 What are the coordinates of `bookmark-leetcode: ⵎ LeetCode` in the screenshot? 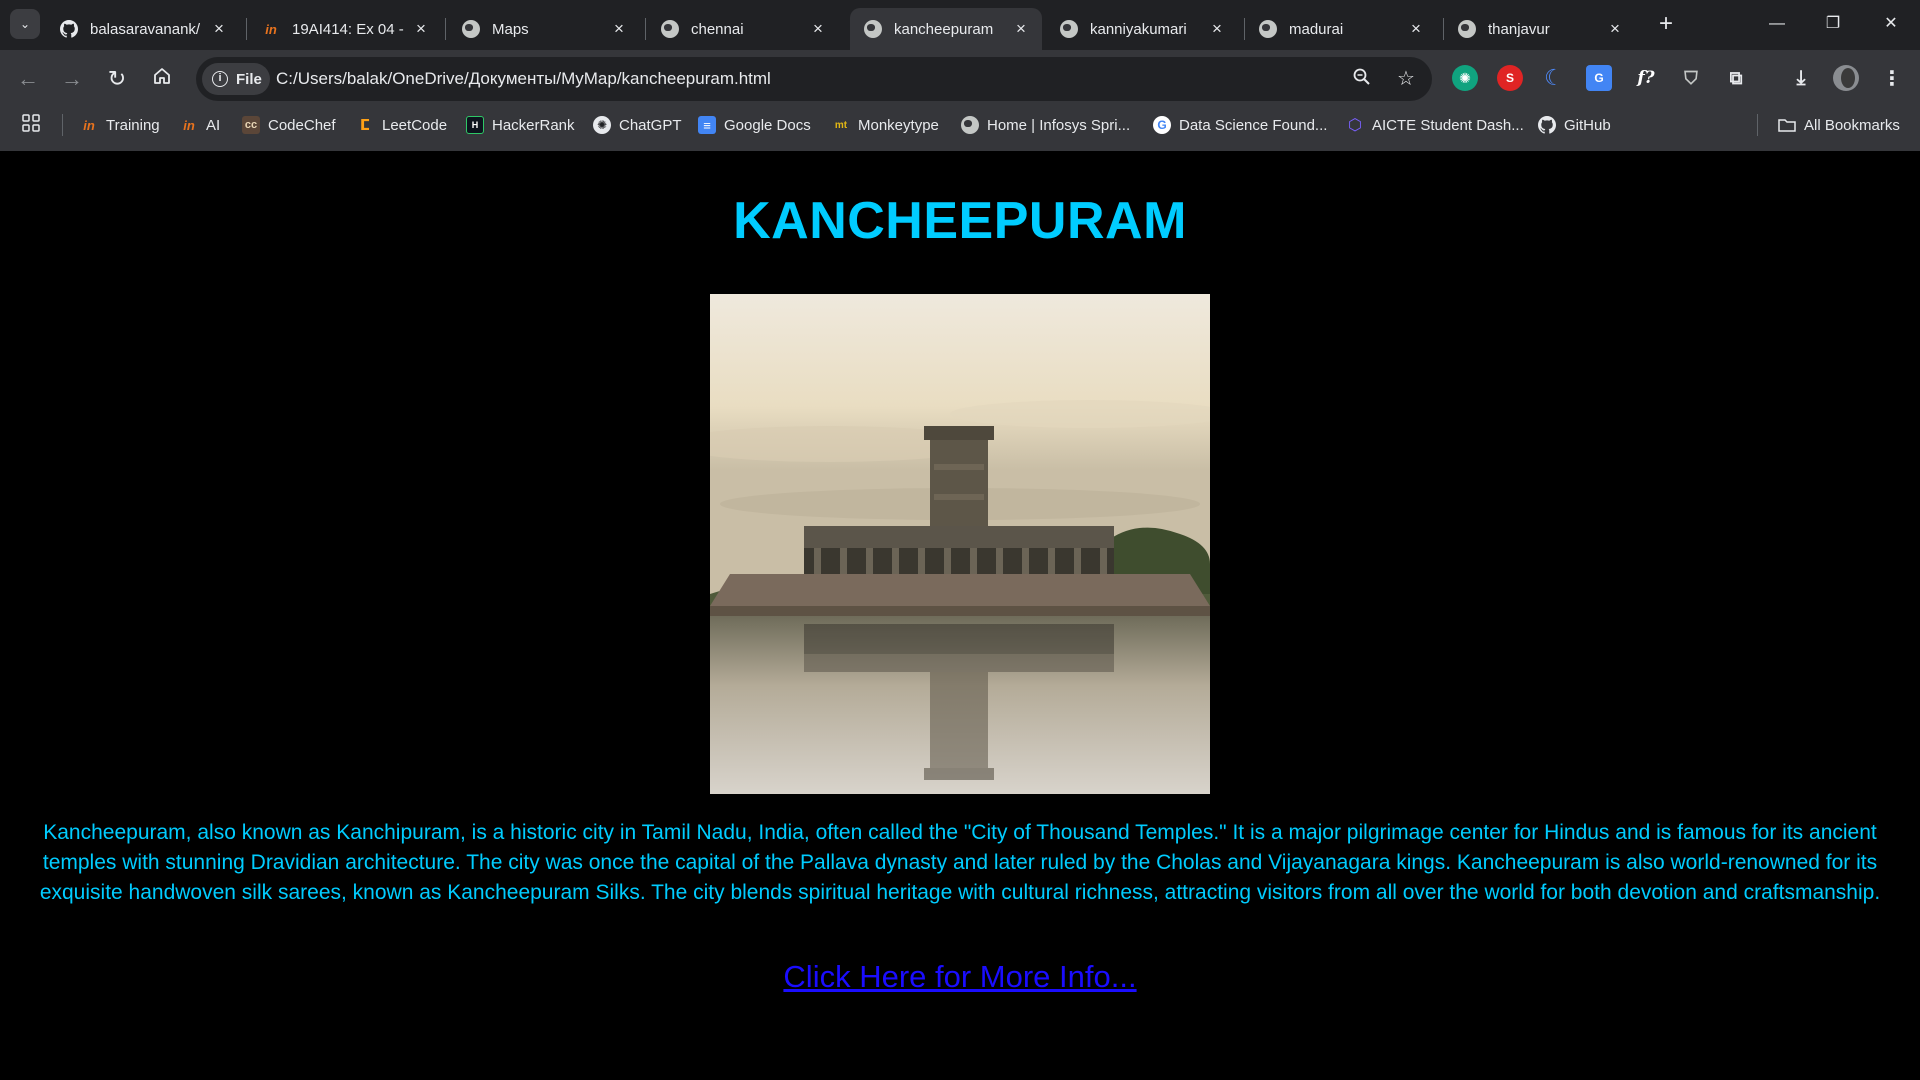 It's located at (401, 125).